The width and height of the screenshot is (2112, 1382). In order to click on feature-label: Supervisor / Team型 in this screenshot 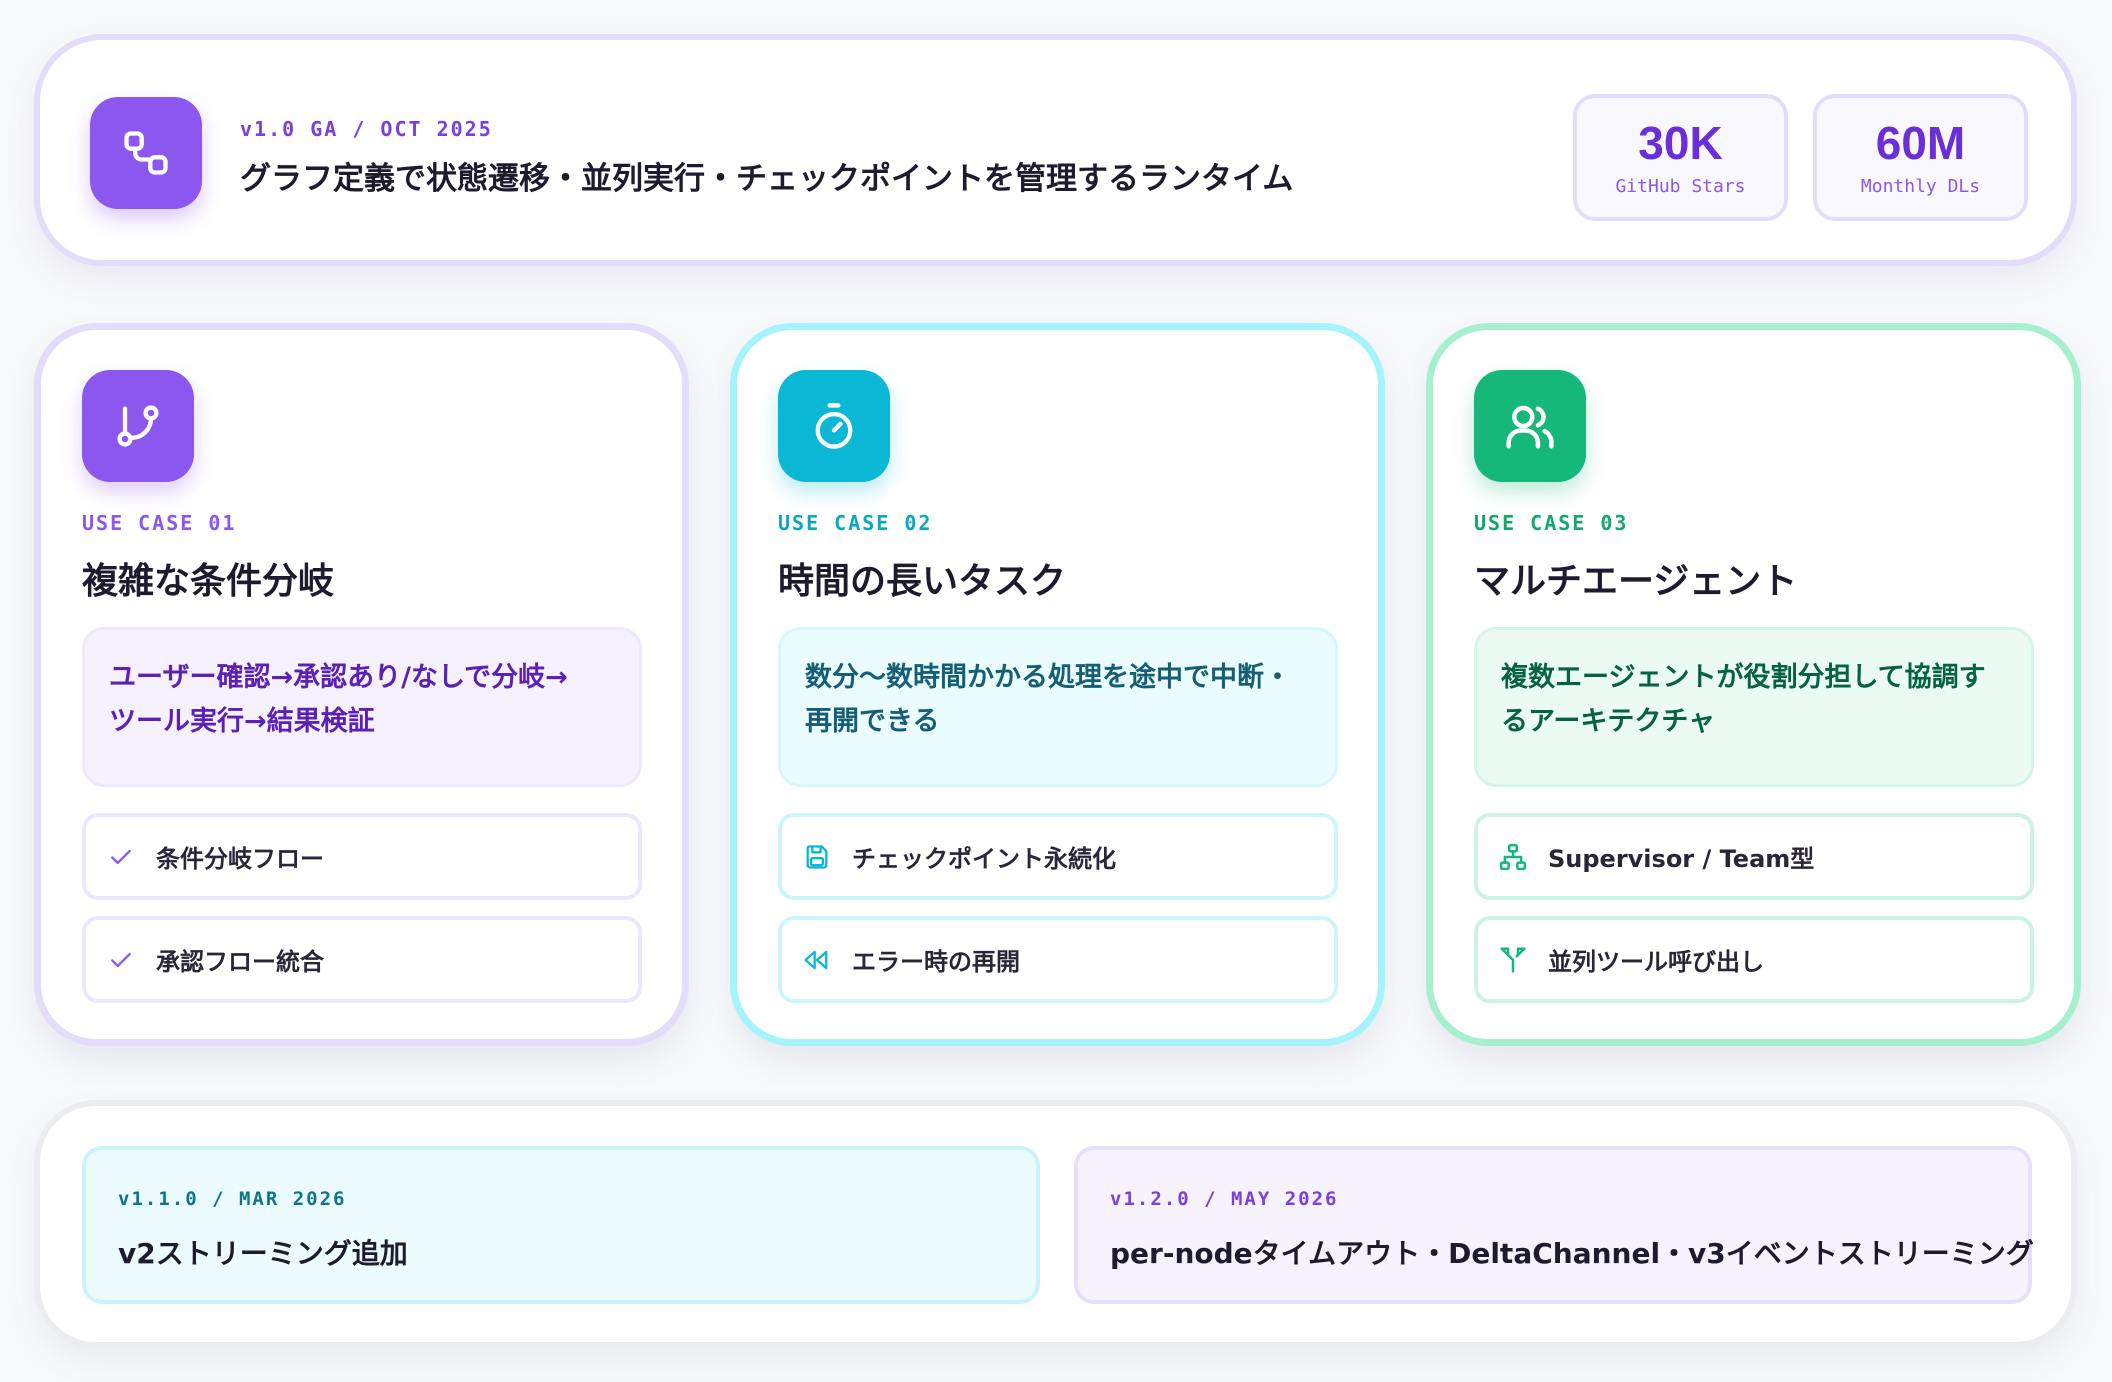, I will do `click(1681, 859)`.